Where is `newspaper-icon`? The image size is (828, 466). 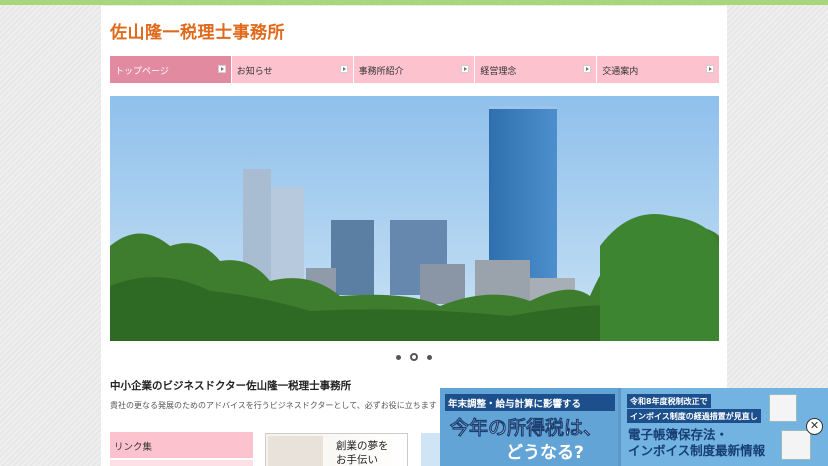 newspaper-icon is located at coordinates (796, 445).